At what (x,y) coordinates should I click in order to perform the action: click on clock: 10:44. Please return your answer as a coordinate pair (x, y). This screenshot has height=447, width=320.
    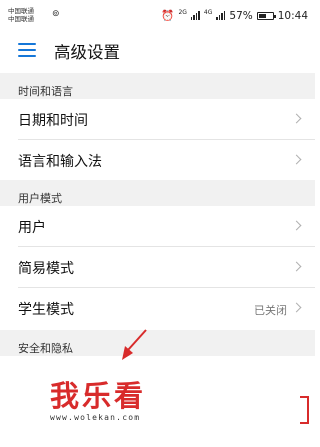
    Looking at the image, I should click on (292, 15).